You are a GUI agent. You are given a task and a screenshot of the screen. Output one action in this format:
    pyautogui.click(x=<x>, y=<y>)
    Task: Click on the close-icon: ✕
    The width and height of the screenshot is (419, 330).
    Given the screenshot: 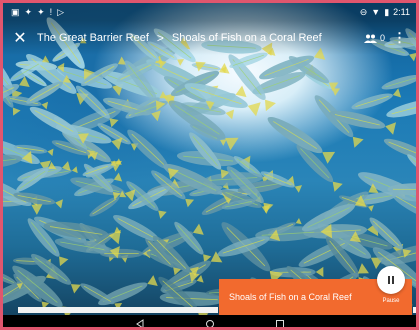 What is the action you would take?
    pyautogui.click(x=20, y=38)
    